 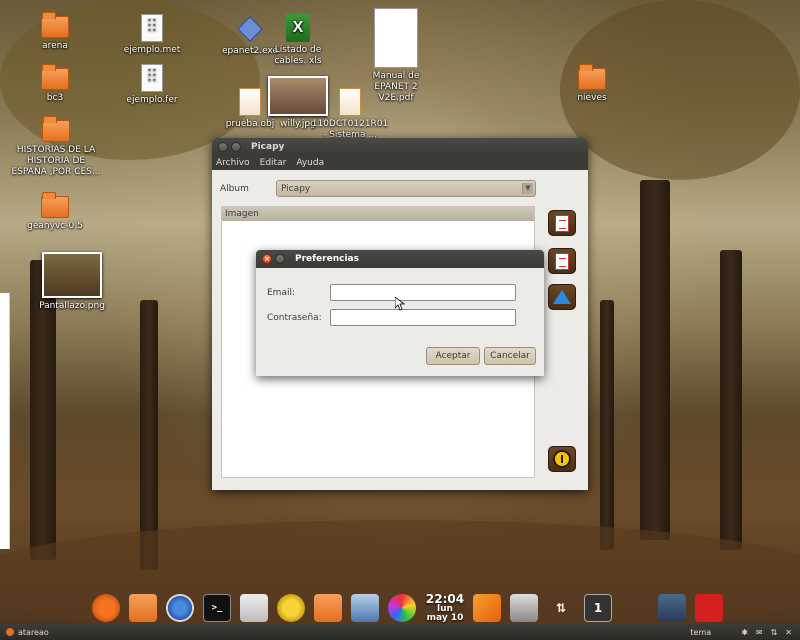 I want to click on clock-date: may 10, so click(x=445, y=618).